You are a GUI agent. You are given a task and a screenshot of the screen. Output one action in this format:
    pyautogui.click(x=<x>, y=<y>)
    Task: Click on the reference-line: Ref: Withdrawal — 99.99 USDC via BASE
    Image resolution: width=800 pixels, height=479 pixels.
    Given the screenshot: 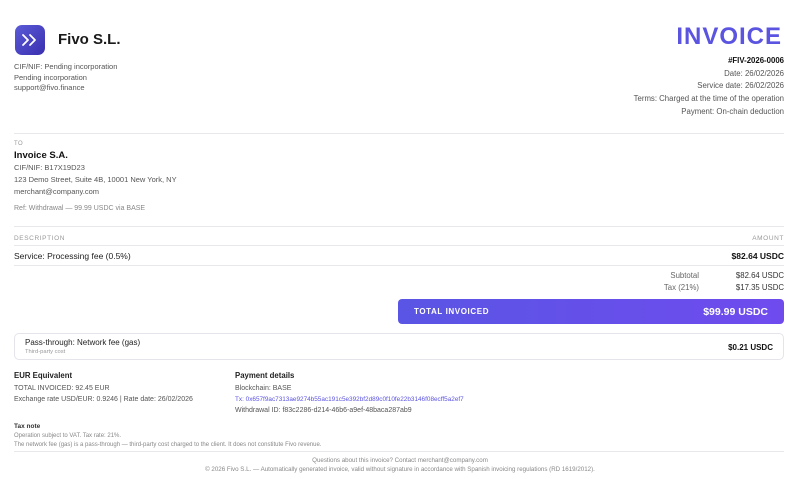 What is the action you would take?
    pyautogui.click(x=80, y=208)
    